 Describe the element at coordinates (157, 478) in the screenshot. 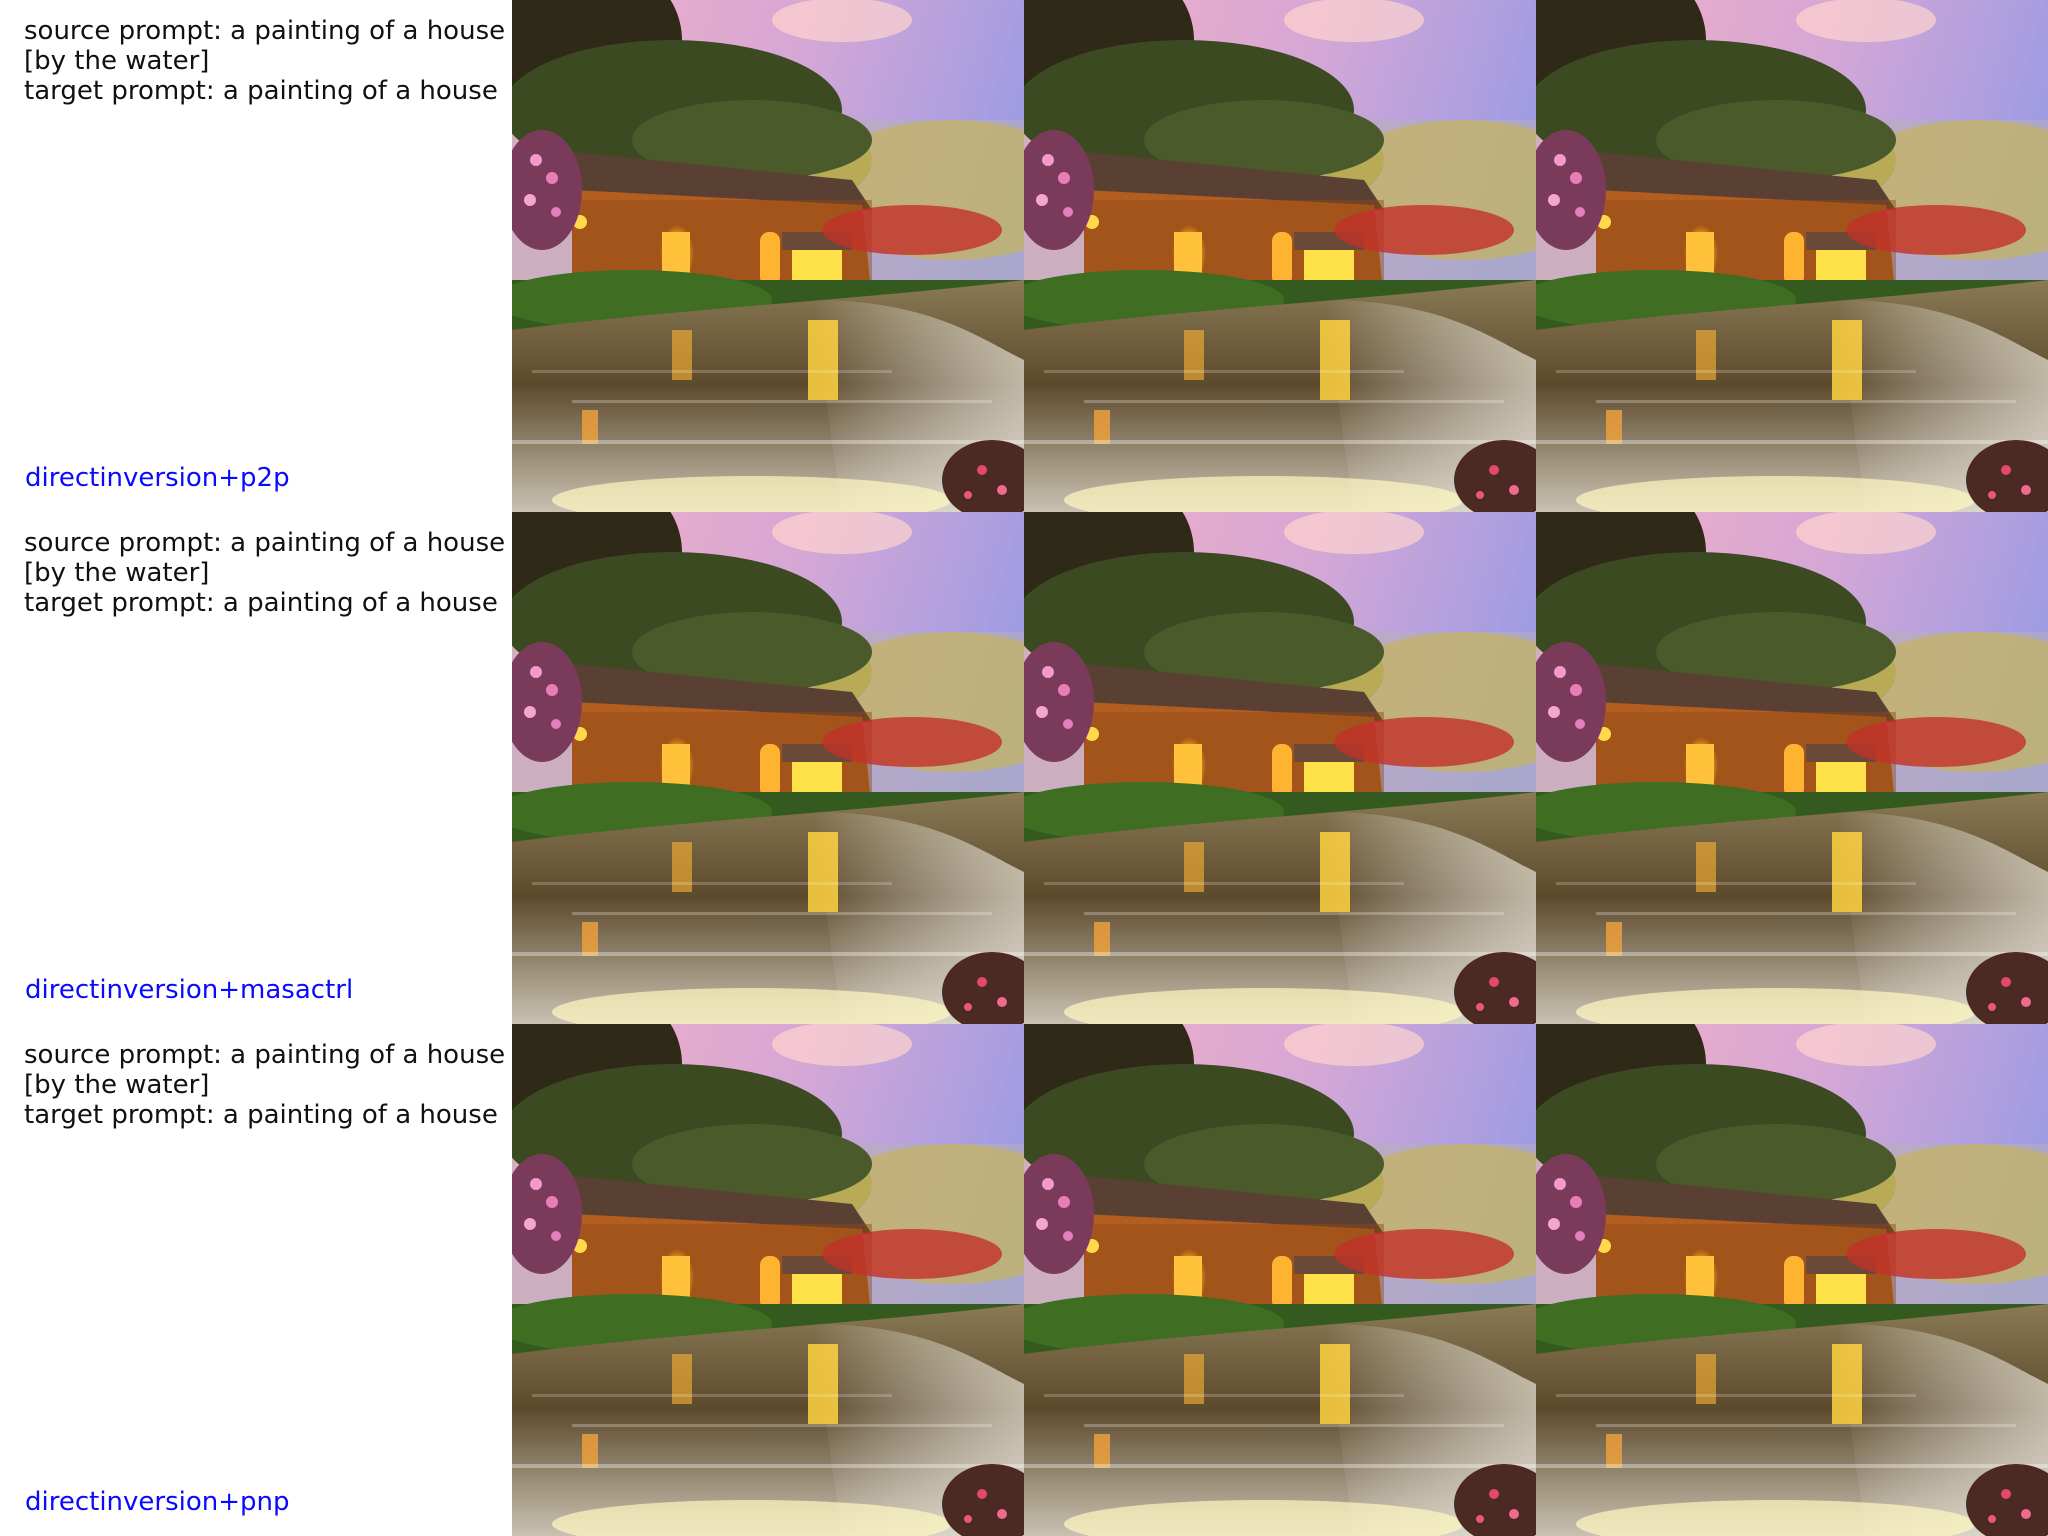

I see `method-label: directinversion+p2p` at that location.